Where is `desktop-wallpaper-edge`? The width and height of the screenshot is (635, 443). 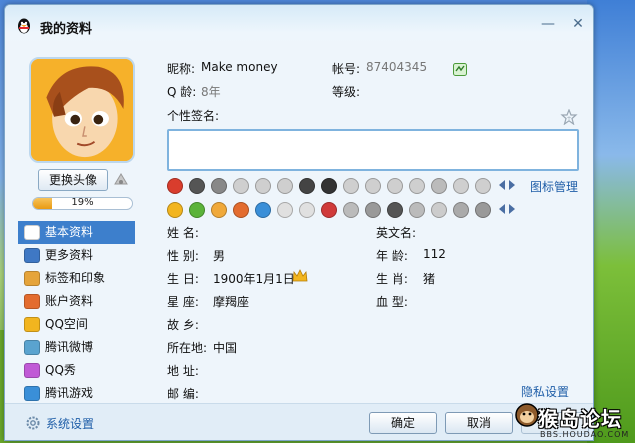 desktop-wallpaper-edge is located at coordinates (611, 221).